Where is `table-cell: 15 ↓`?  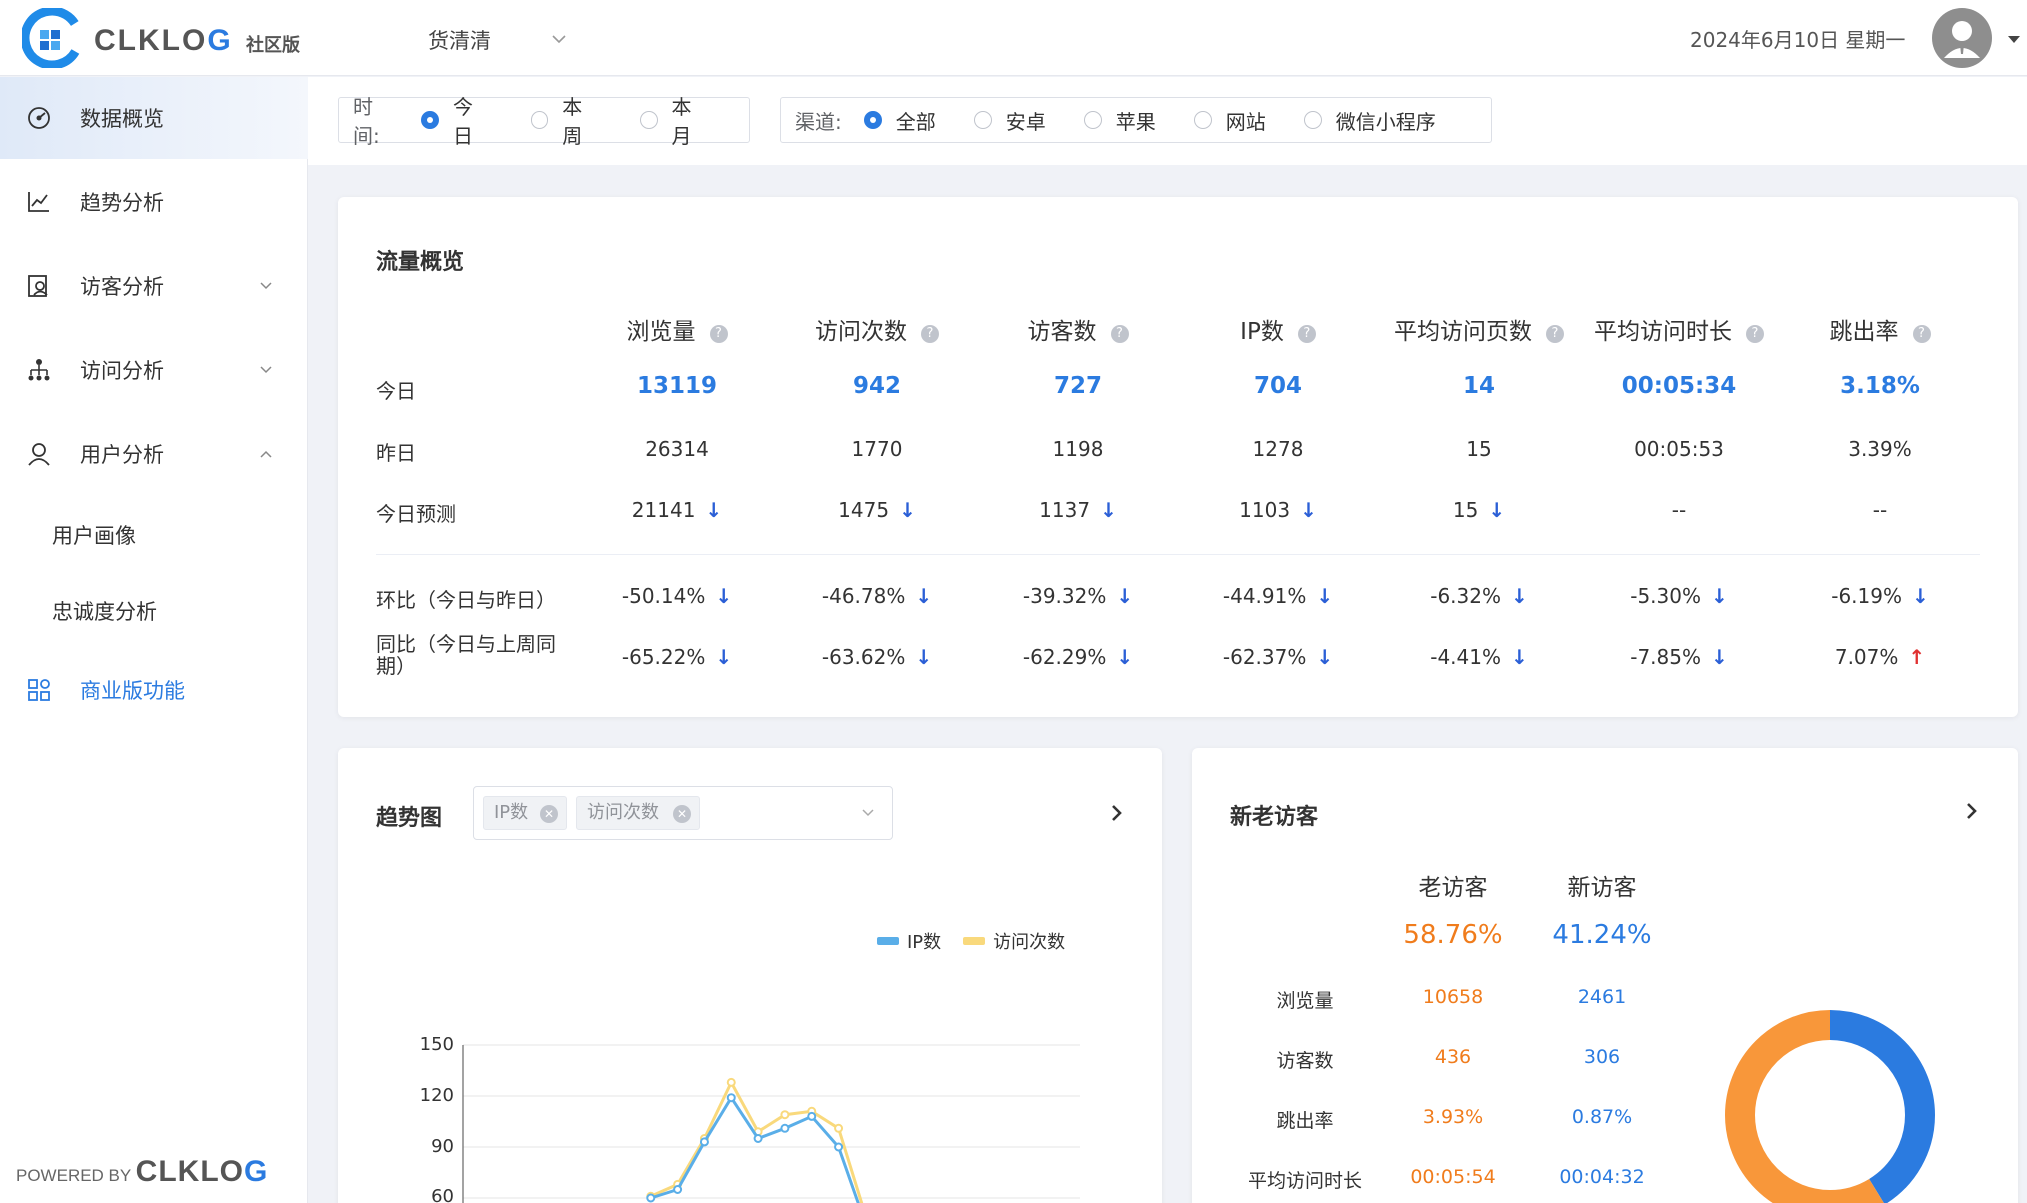 table-cell: 15 ↓ is located at coordinates (1479, 510).